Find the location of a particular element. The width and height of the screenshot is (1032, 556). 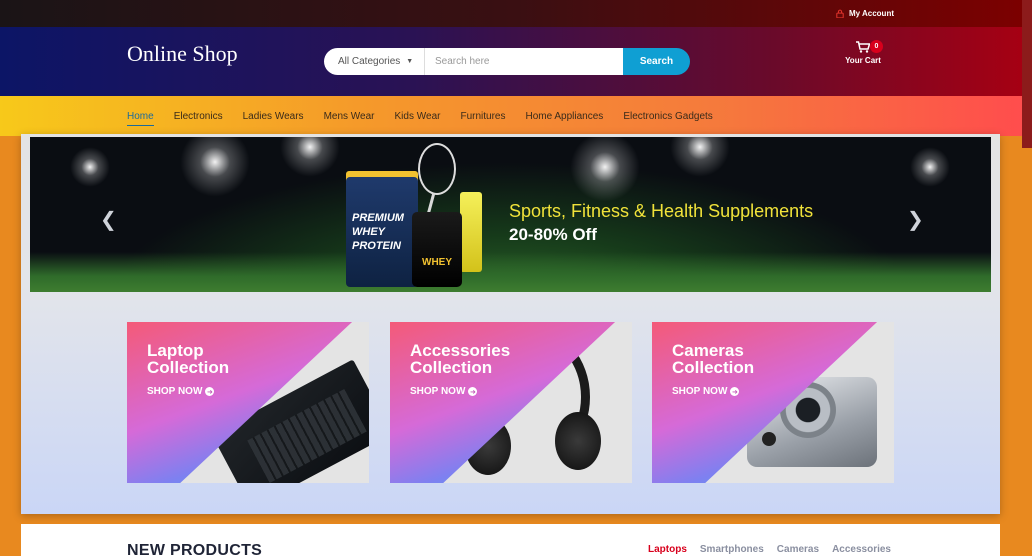

product-tabs: Laptops Smartphones Cameras Accessories is located at coordinates (769, 549).